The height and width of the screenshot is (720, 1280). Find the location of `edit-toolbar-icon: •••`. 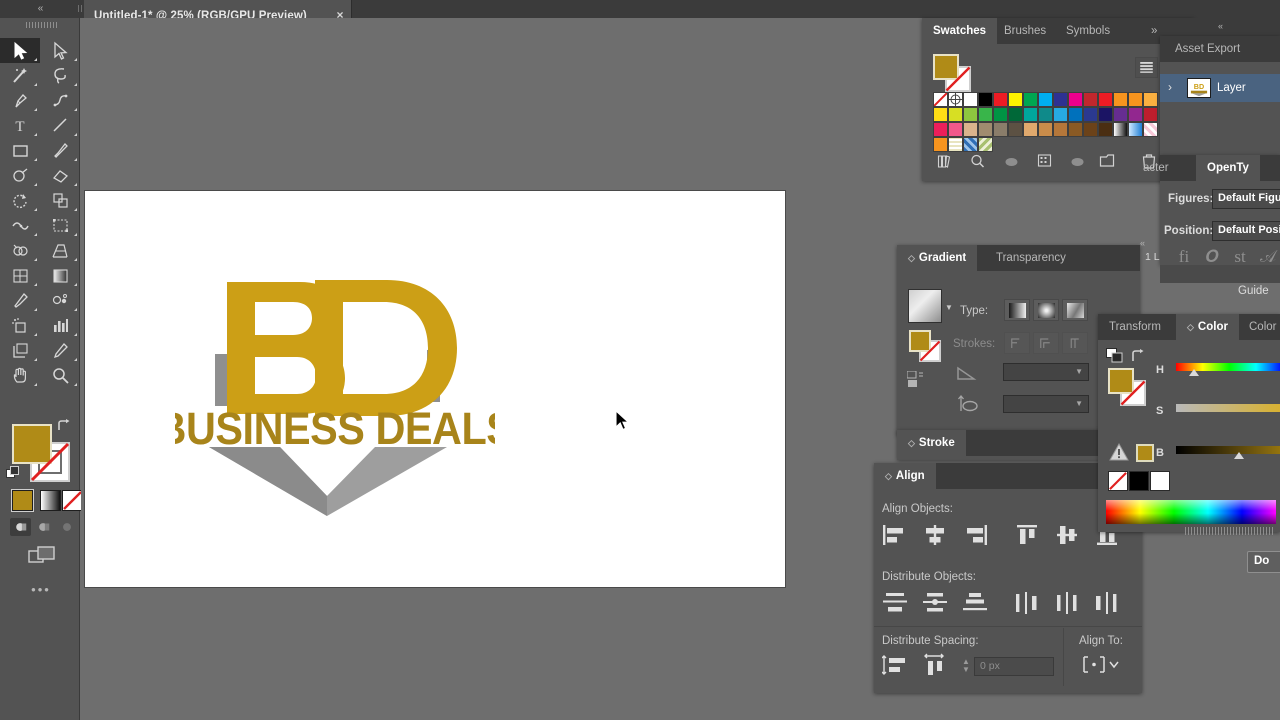

edit-toolbar-icon: ••• is located at coordinates (41, 589).